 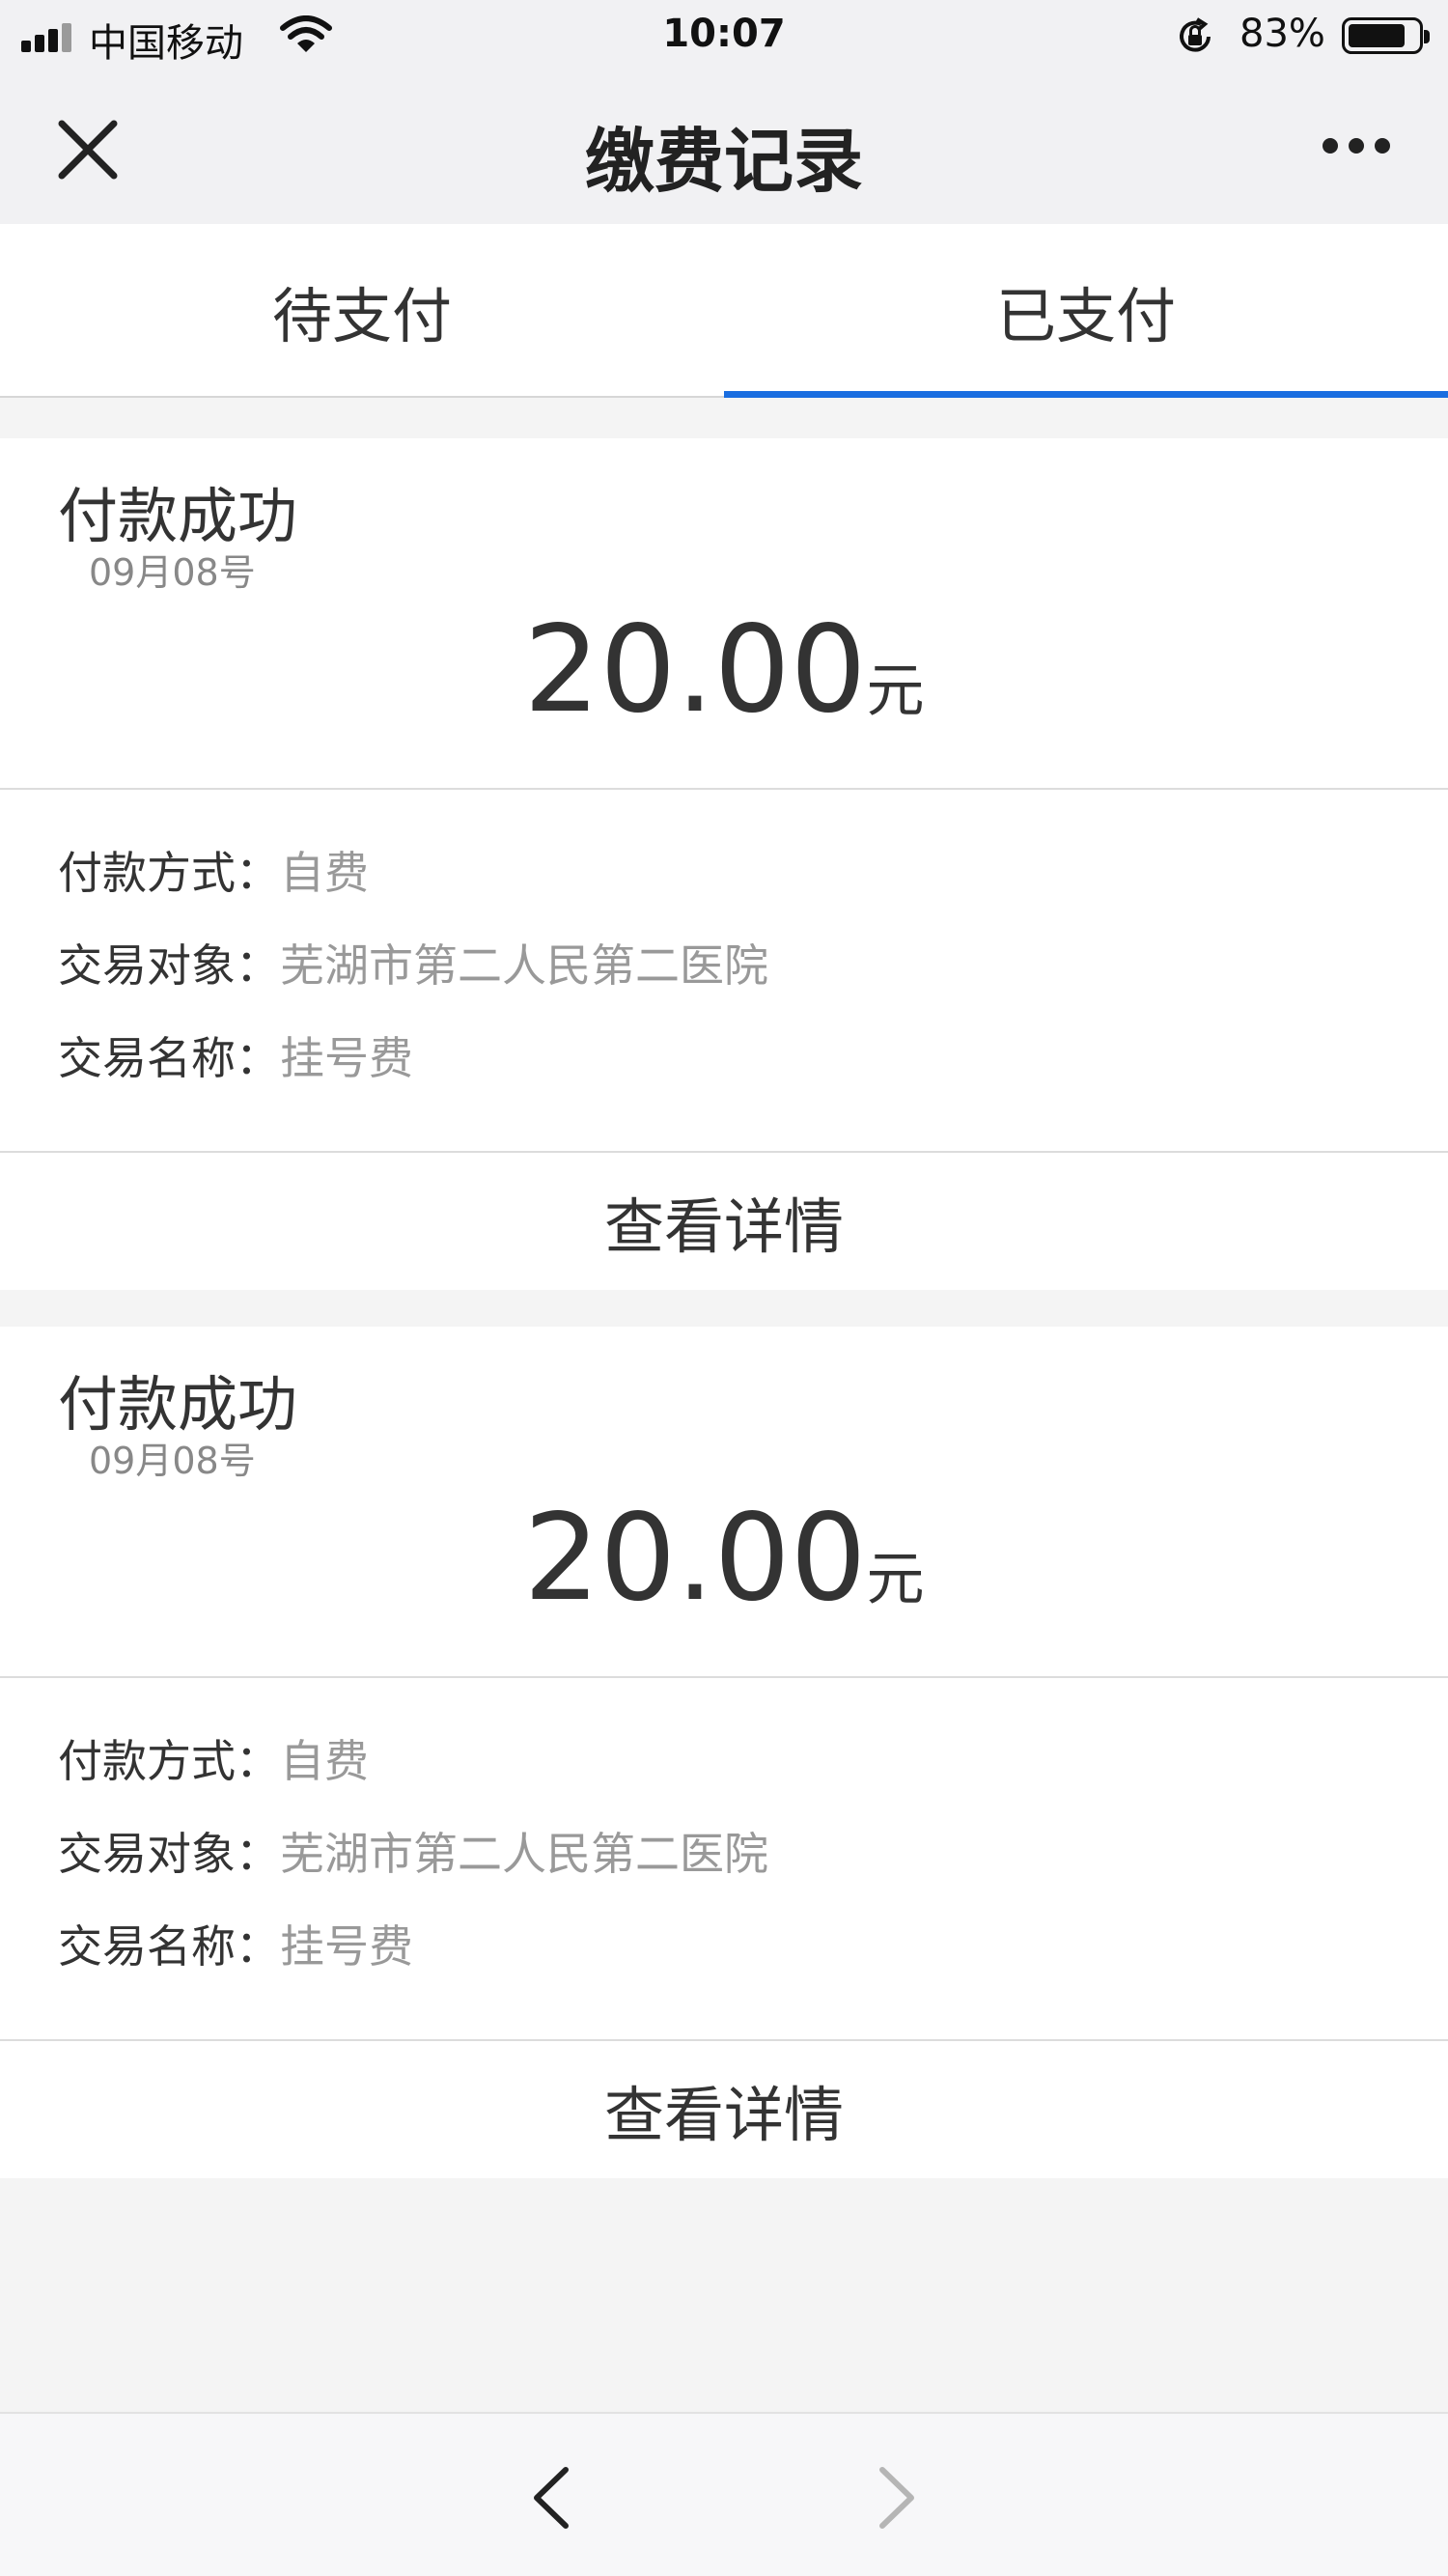 What do you see at coordinates (1377, 36) in the screenshot?
I see `battery-level` at bounding box center [1377, 36].